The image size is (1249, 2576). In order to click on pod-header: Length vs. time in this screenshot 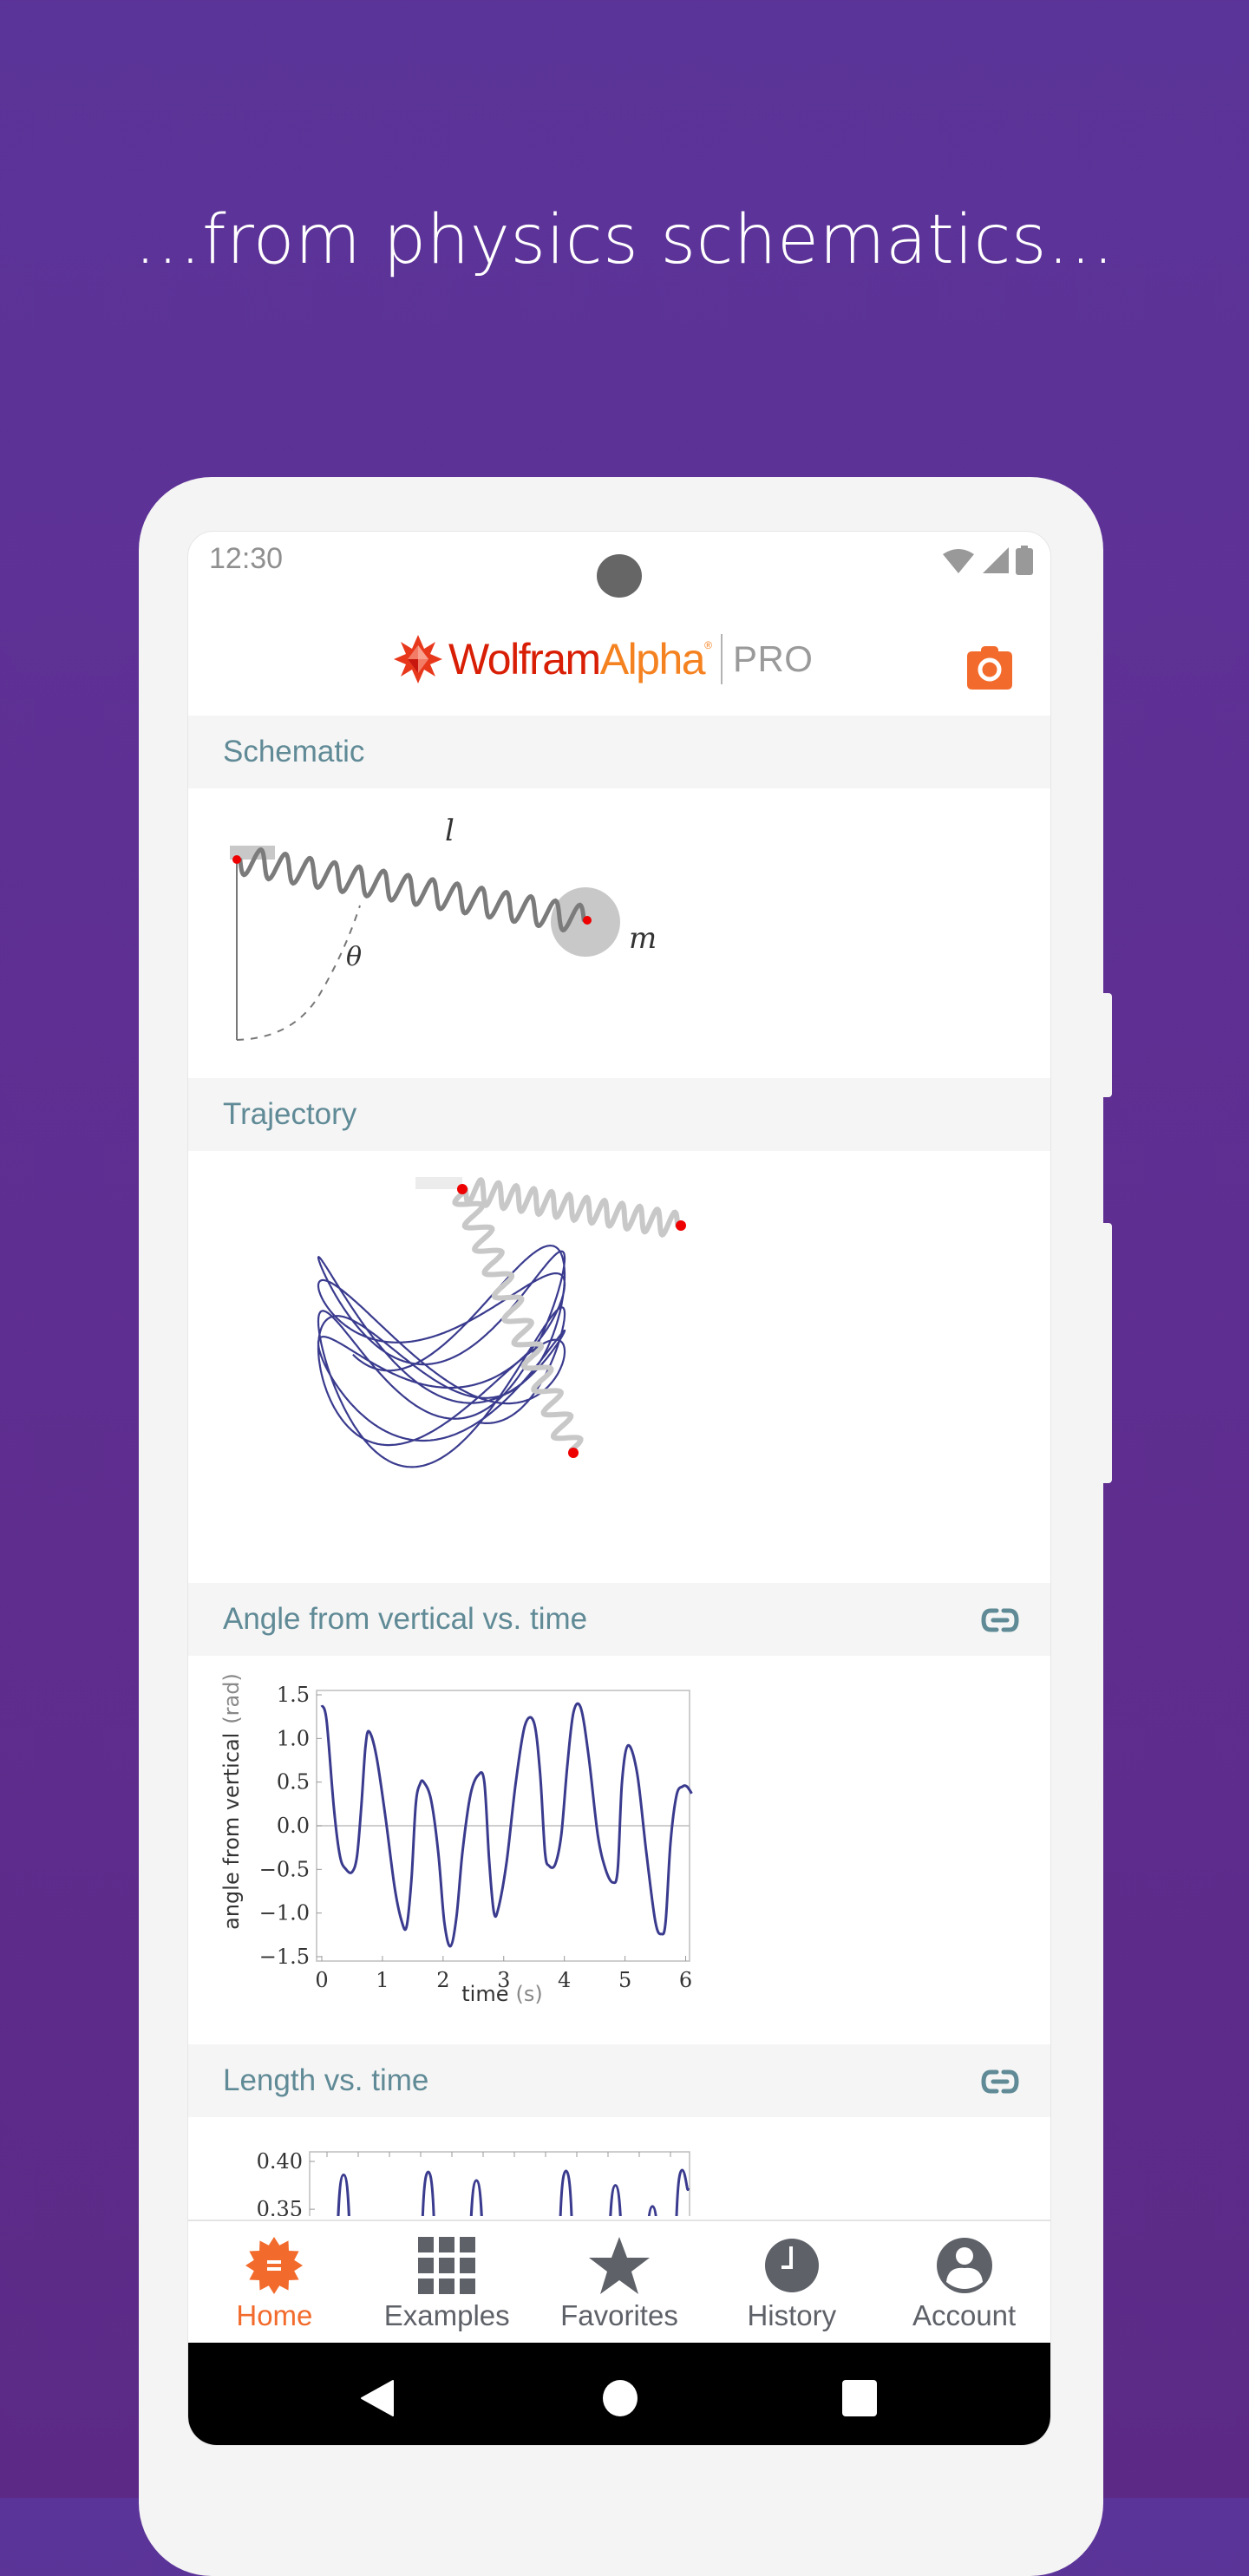, I will do `click(619, 2080)`.